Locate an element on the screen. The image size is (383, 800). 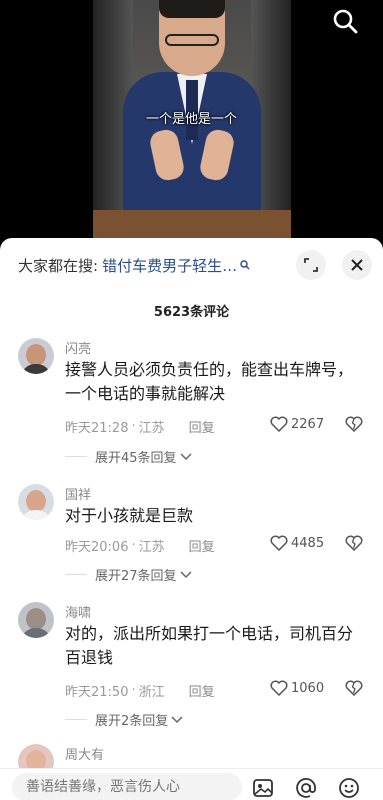
comment-username: 国祥 is located at coordinates (78, 493).